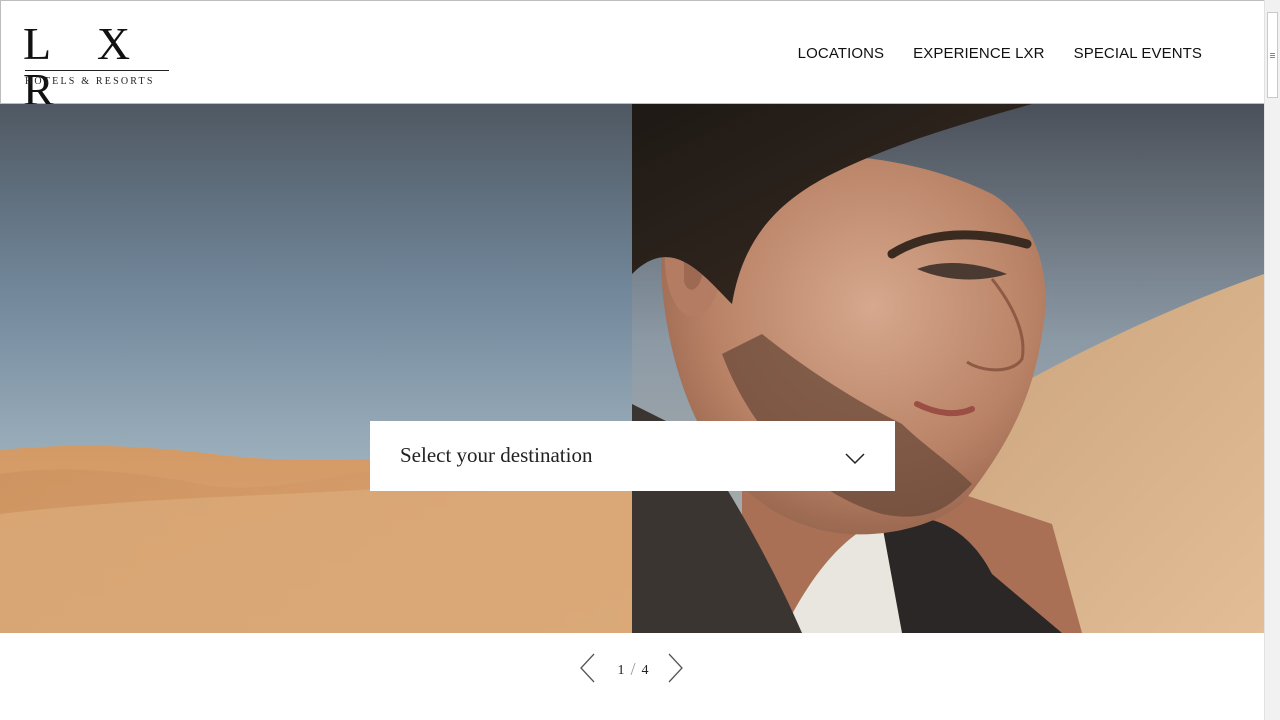 The width and height of the screenshot is (1280, 720). What do you see at coordinates (1272, 360) in the screenshot?
I see `page-scrollbar` at bounding box center [1272, 360].